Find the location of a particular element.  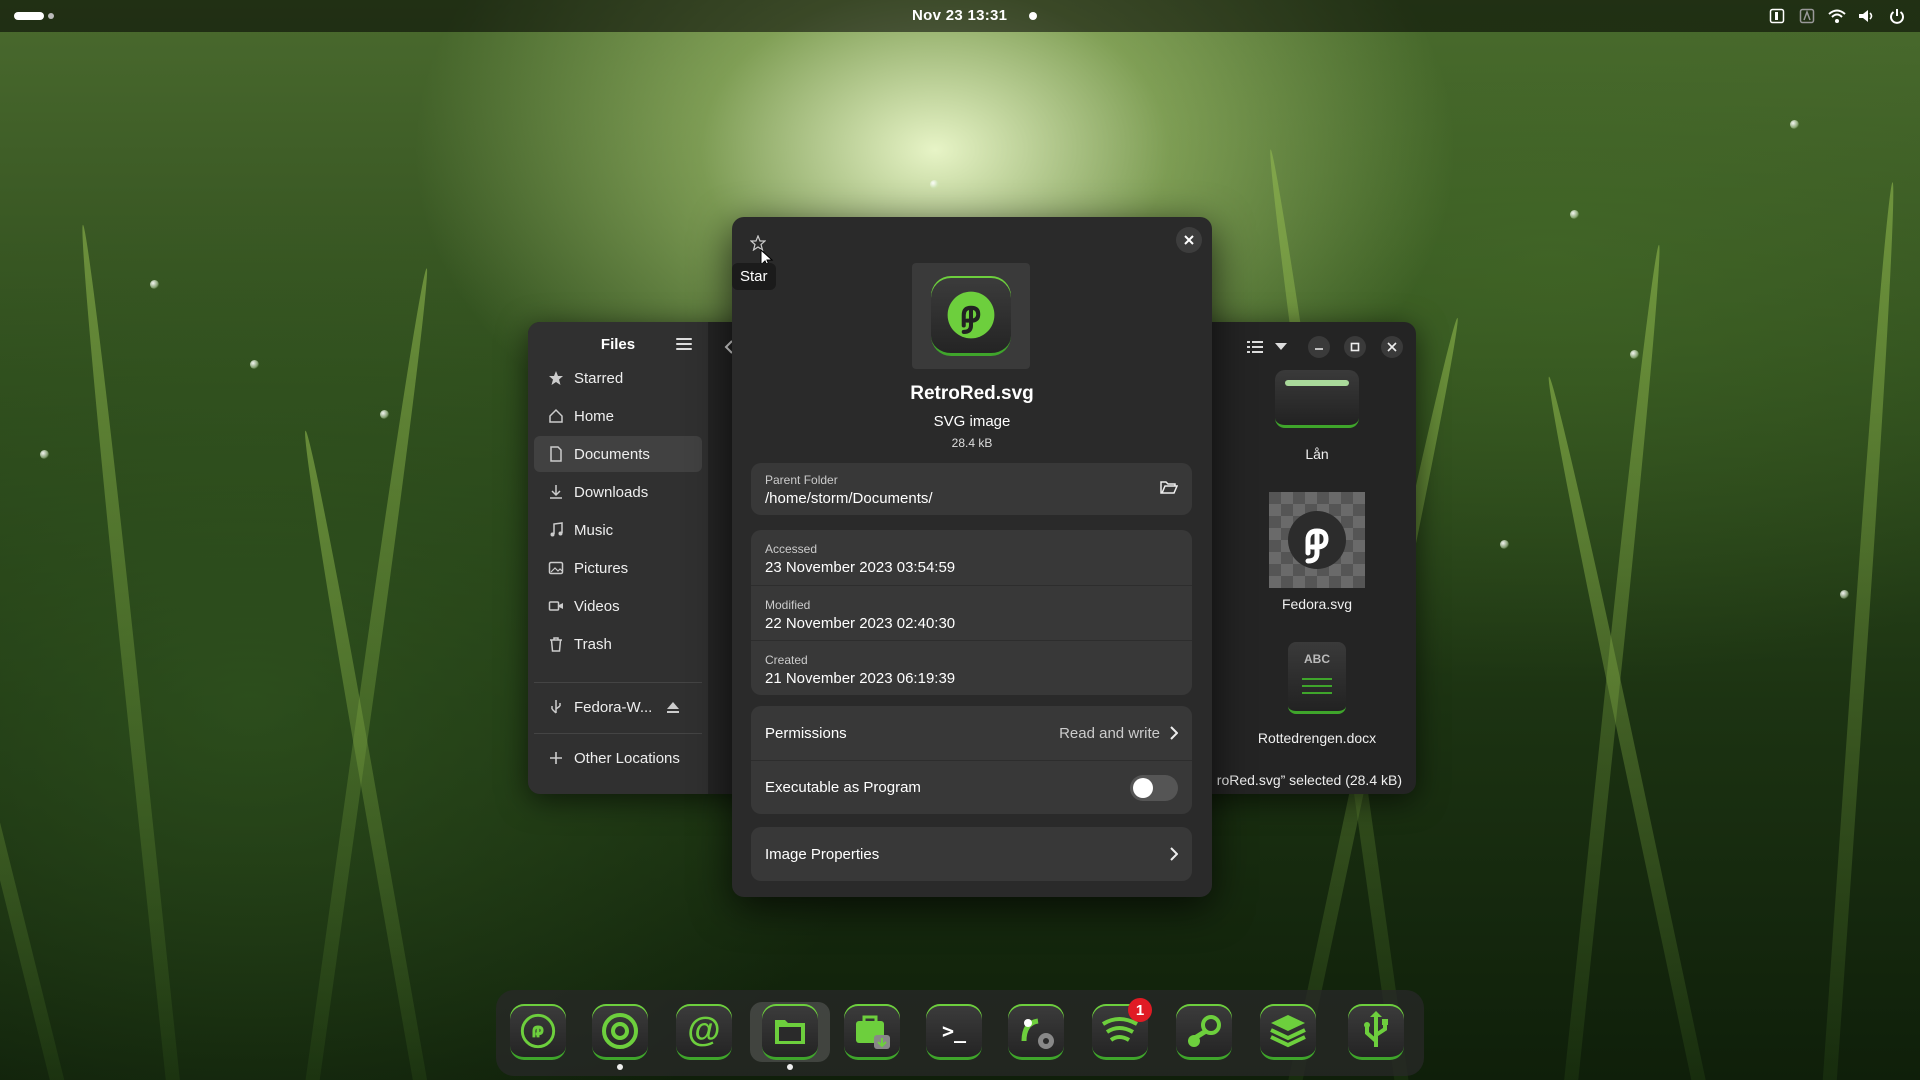

clock: Nov 23 13:31 is located at coordinates (959, 15).